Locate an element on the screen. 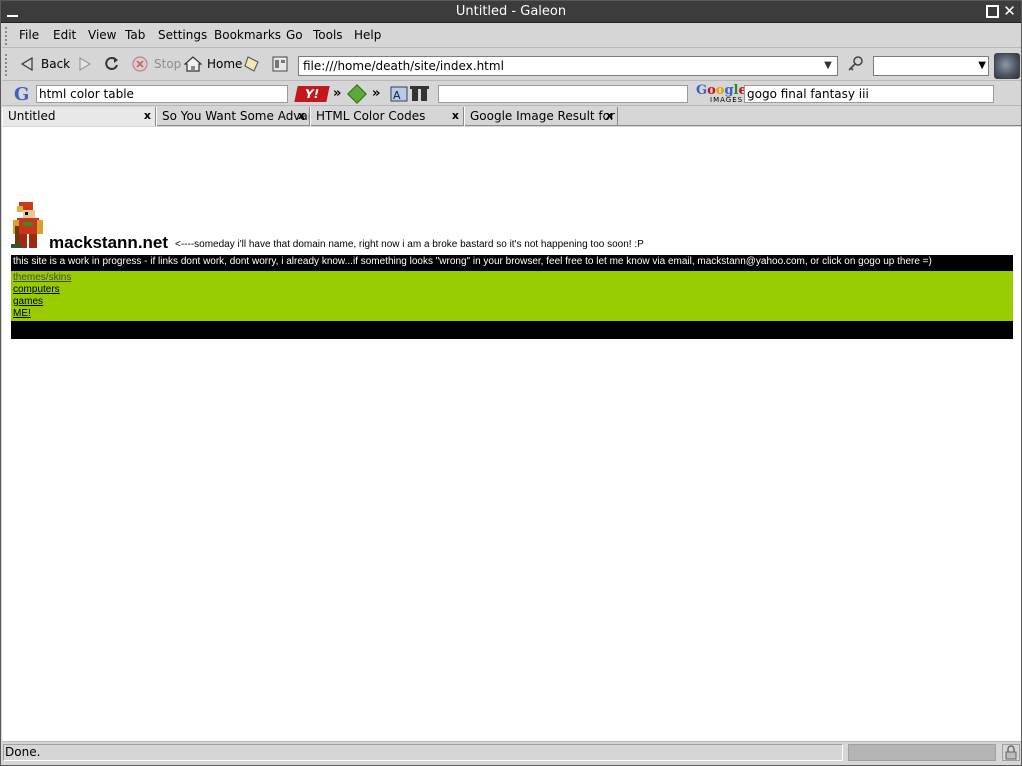  home-icon is located at coordinates (193, 64).